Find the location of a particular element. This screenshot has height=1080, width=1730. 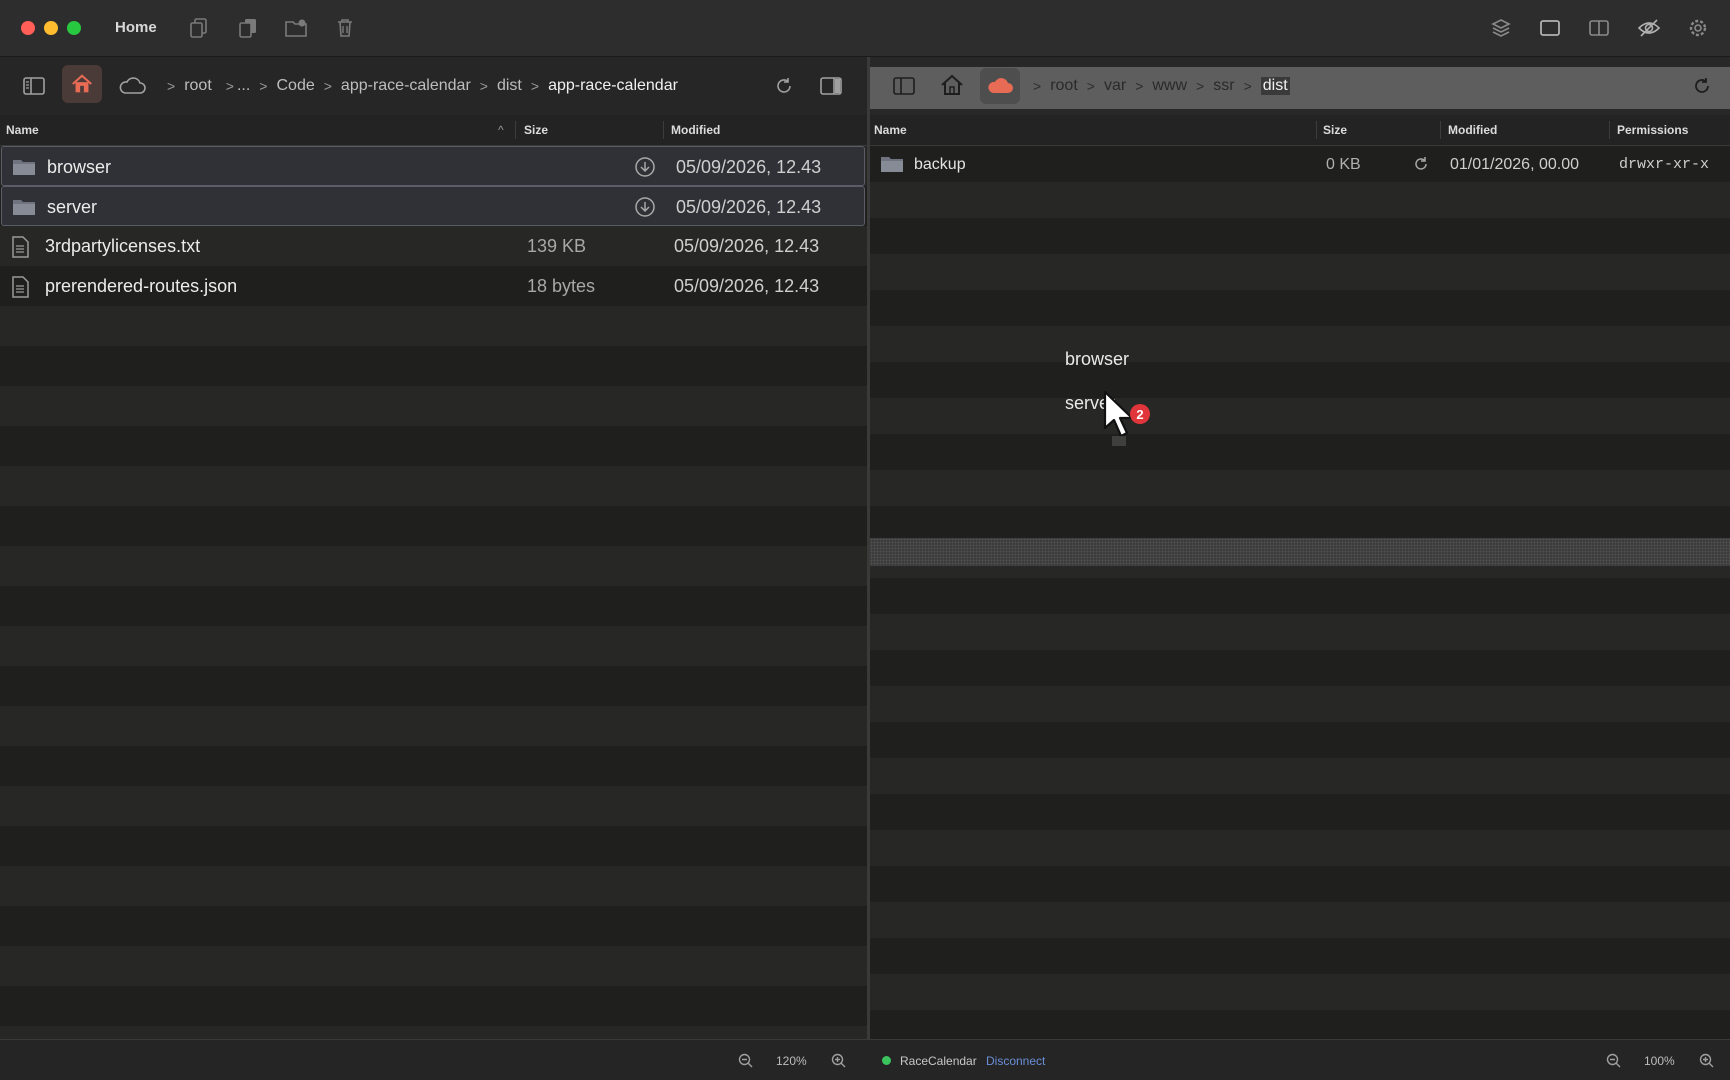

breadcrumb-current: dist is located at coordinates (1275, 86).